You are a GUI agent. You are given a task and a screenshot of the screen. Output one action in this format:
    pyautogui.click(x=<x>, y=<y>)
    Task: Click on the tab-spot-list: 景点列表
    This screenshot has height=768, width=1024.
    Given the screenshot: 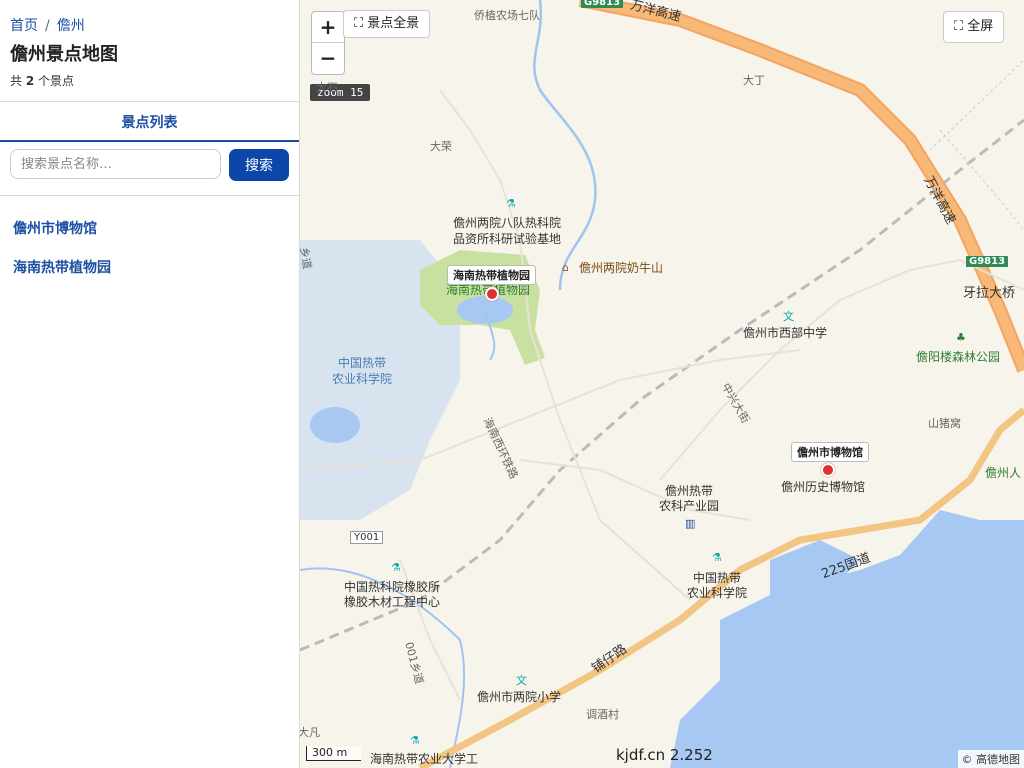 What is the action you would take?
    pyautogui.click(x=149, y=121)
    